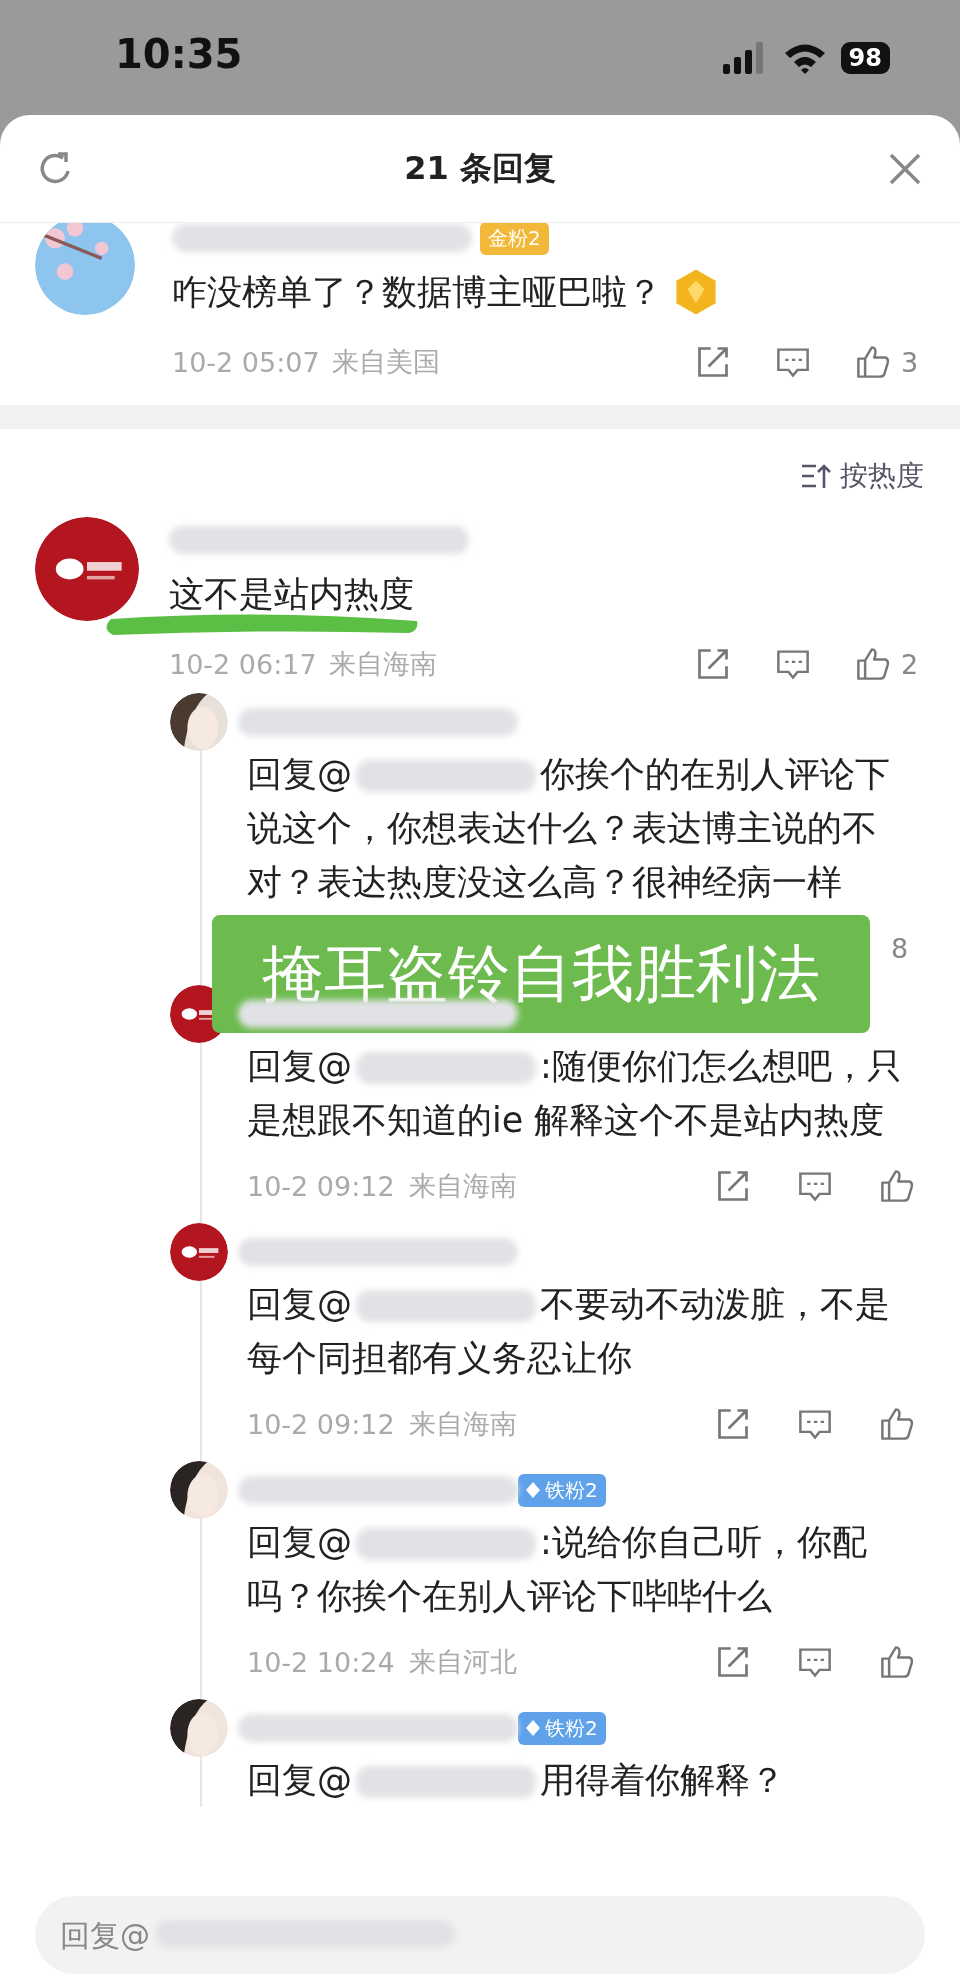 The width and height of the screenshot is (960, 1986). Describe the element at coordinates (514, 239) in the screenshot. I see `fan-badge: 金粉2` at that location.